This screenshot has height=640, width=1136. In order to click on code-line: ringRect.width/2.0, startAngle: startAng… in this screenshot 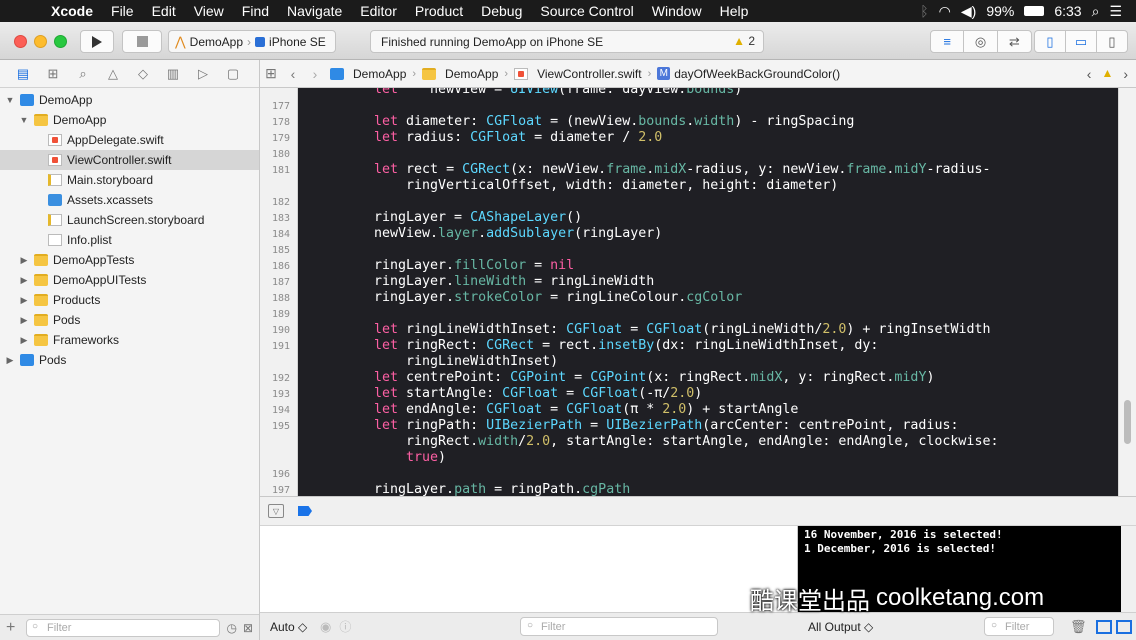, I will do `click(686, 442)`.